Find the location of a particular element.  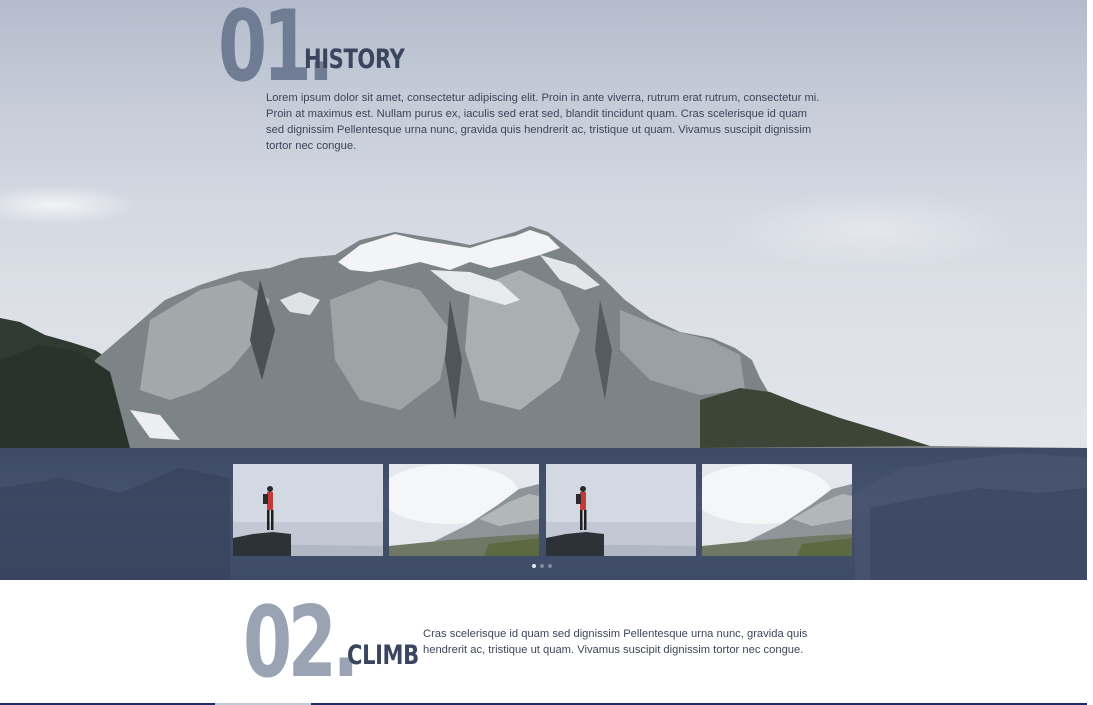

page-edge is located at coordinates (1090, 352).